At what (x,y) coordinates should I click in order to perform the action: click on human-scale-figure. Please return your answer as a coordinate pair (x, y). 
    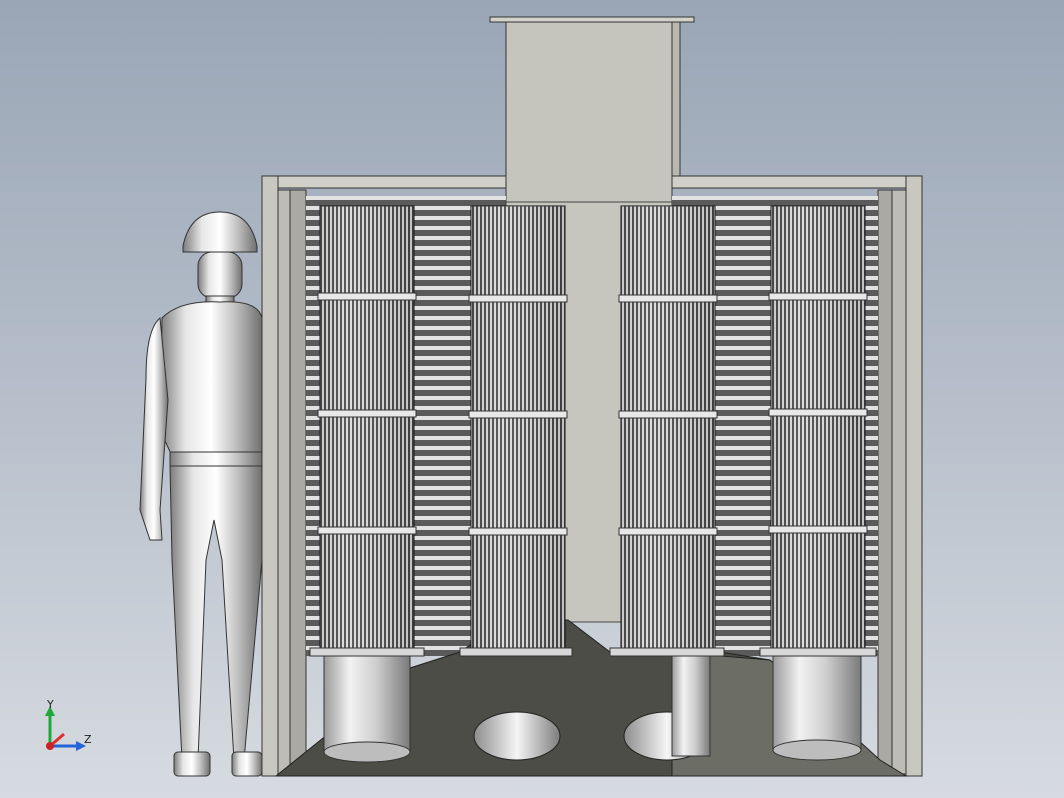
    Looking at the image, I should click on (201, 494).